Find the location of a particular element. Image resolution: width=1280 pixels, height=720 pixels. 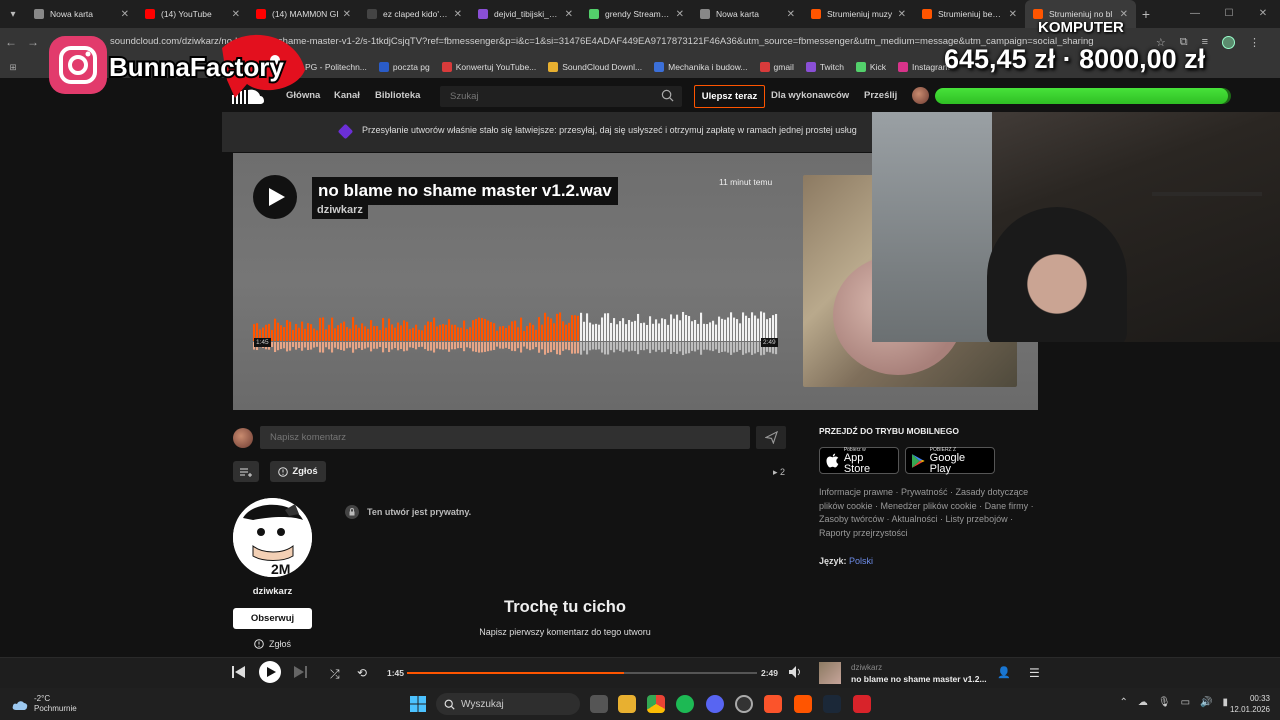

search-input is located at coordinates (545, 96).